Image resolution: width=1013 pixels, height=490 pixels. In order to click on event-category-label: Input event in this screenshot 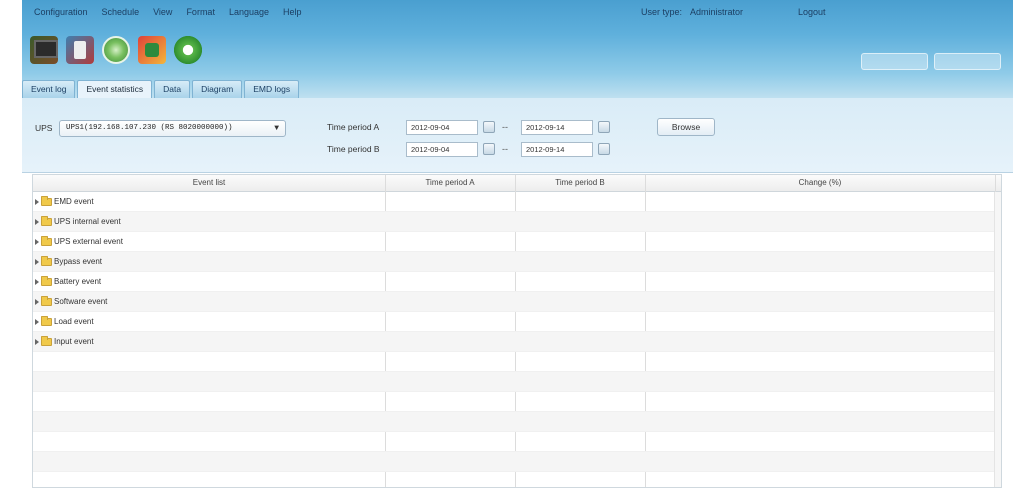, I will do `click(74, 341)`.